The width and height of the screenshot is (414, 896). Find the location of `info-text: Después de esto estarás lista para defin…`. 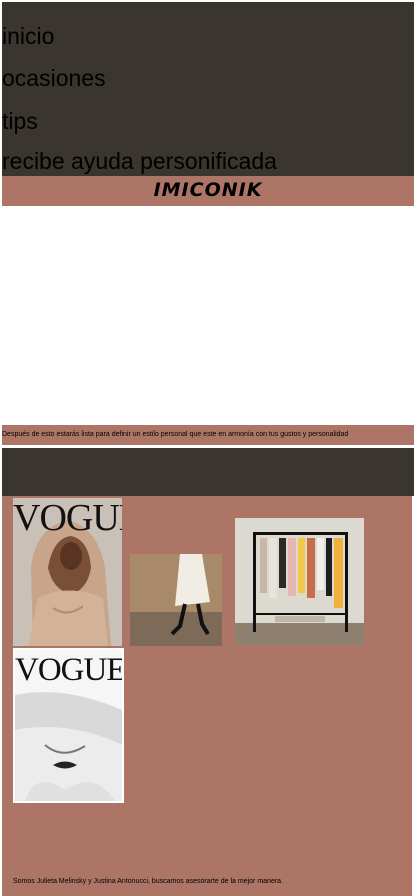

info-text: Después de esto estarás lista para defin… is located at coordinates (175, 434).